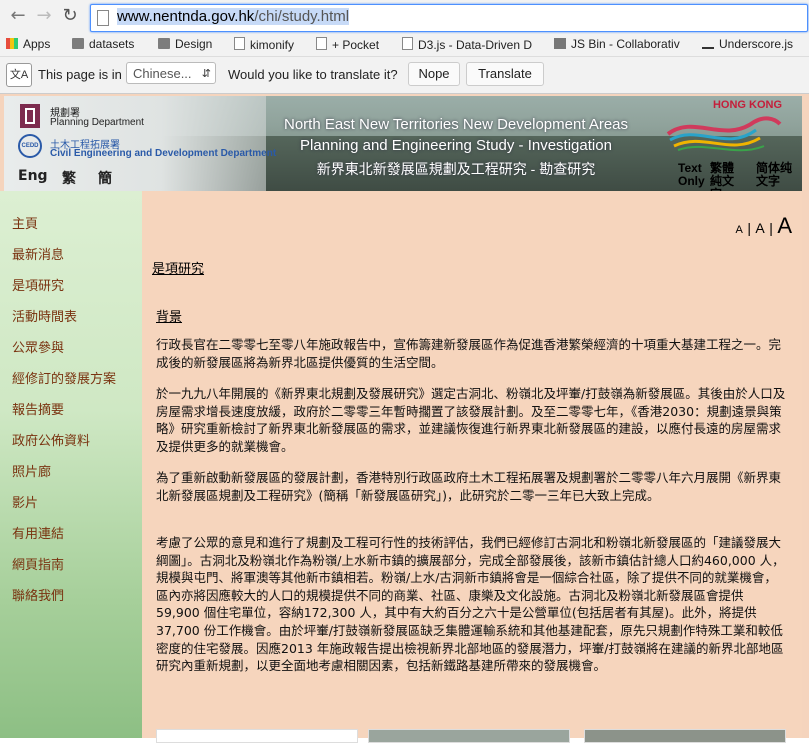  I want to click on sidebar-item-useful-links: 有用連結, so click(38, 532).